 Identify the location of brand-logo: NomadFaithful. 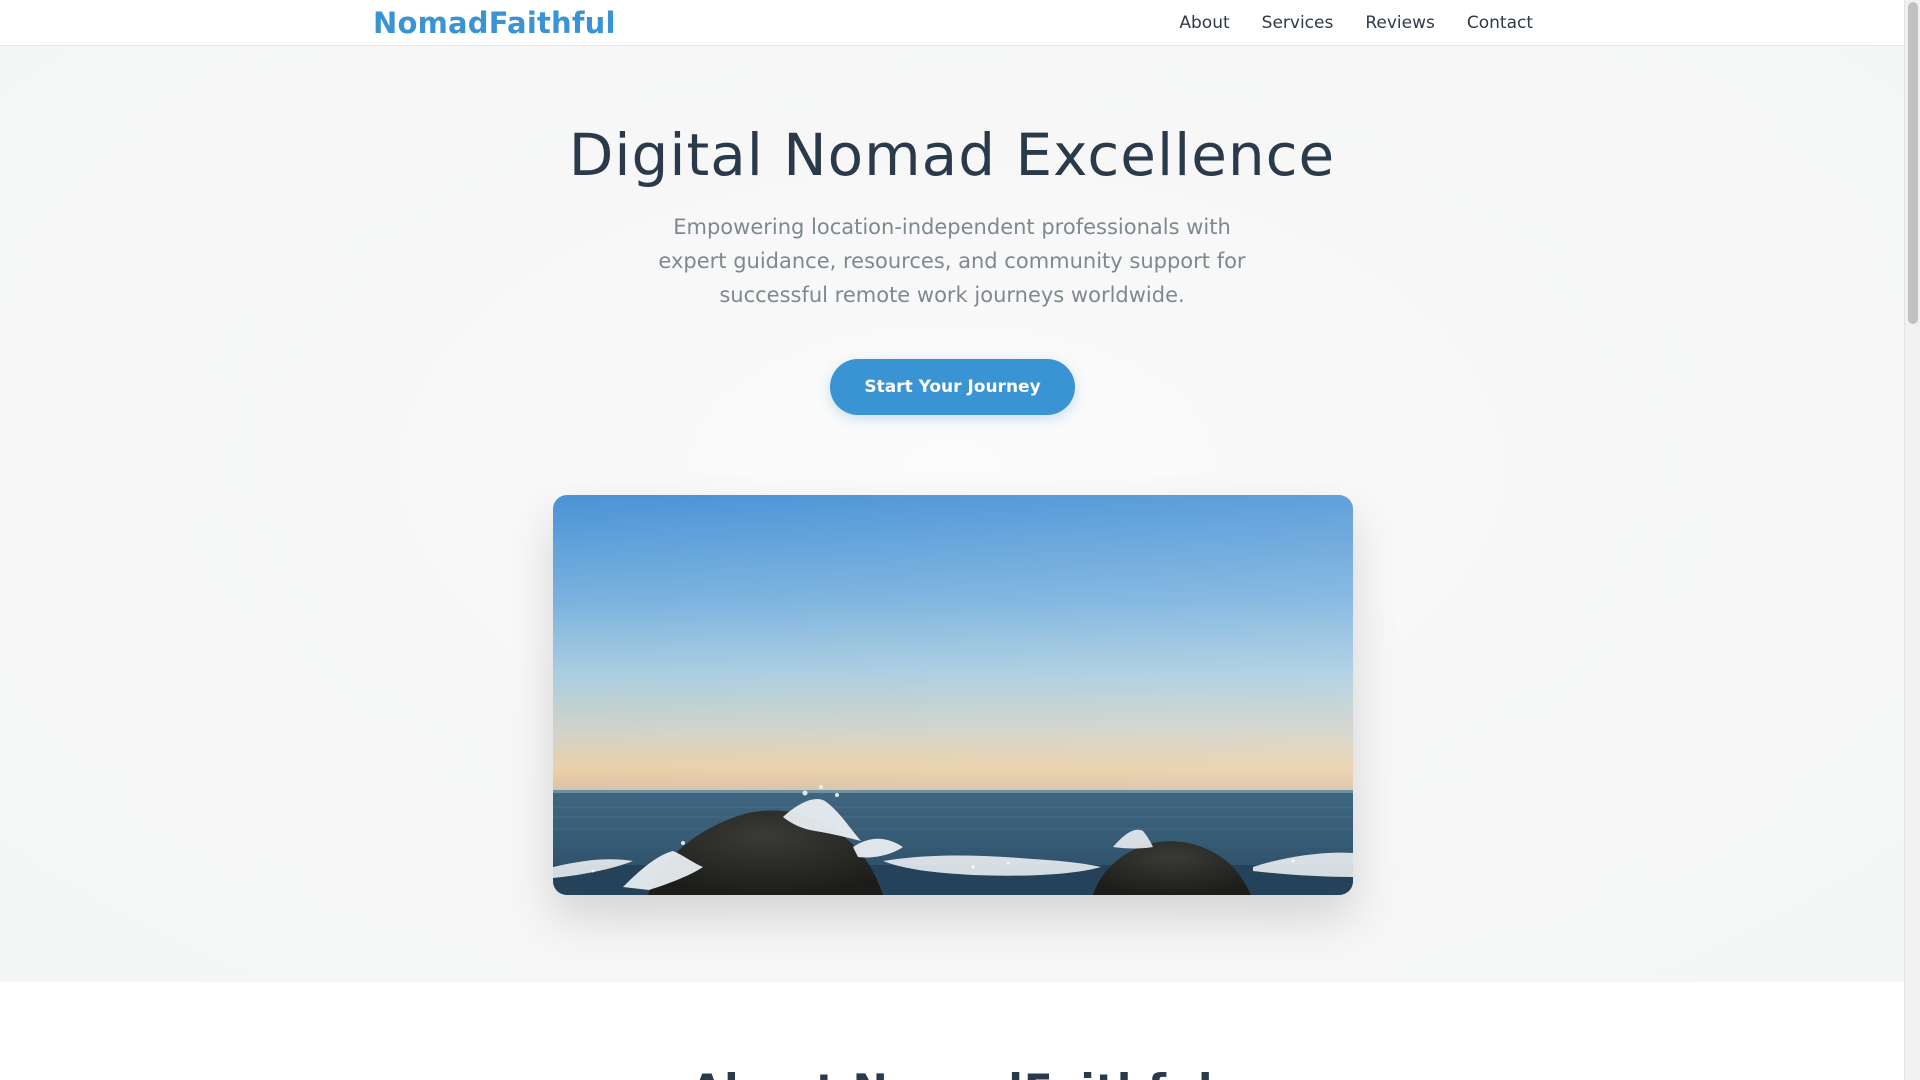
(494, 23).